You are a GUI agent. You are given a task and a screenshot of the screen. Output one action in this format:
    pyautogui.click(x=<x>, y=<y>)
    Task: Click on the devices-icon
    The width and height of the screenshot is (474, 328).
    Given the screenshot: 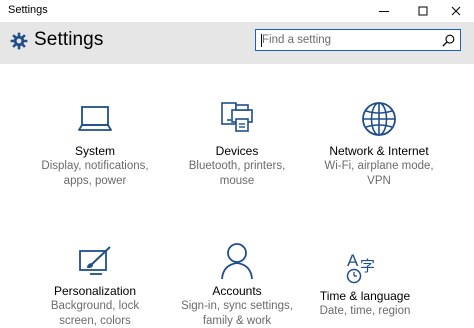 What is the action you would take?
    pyautogui.click(x=237, y=117)
    